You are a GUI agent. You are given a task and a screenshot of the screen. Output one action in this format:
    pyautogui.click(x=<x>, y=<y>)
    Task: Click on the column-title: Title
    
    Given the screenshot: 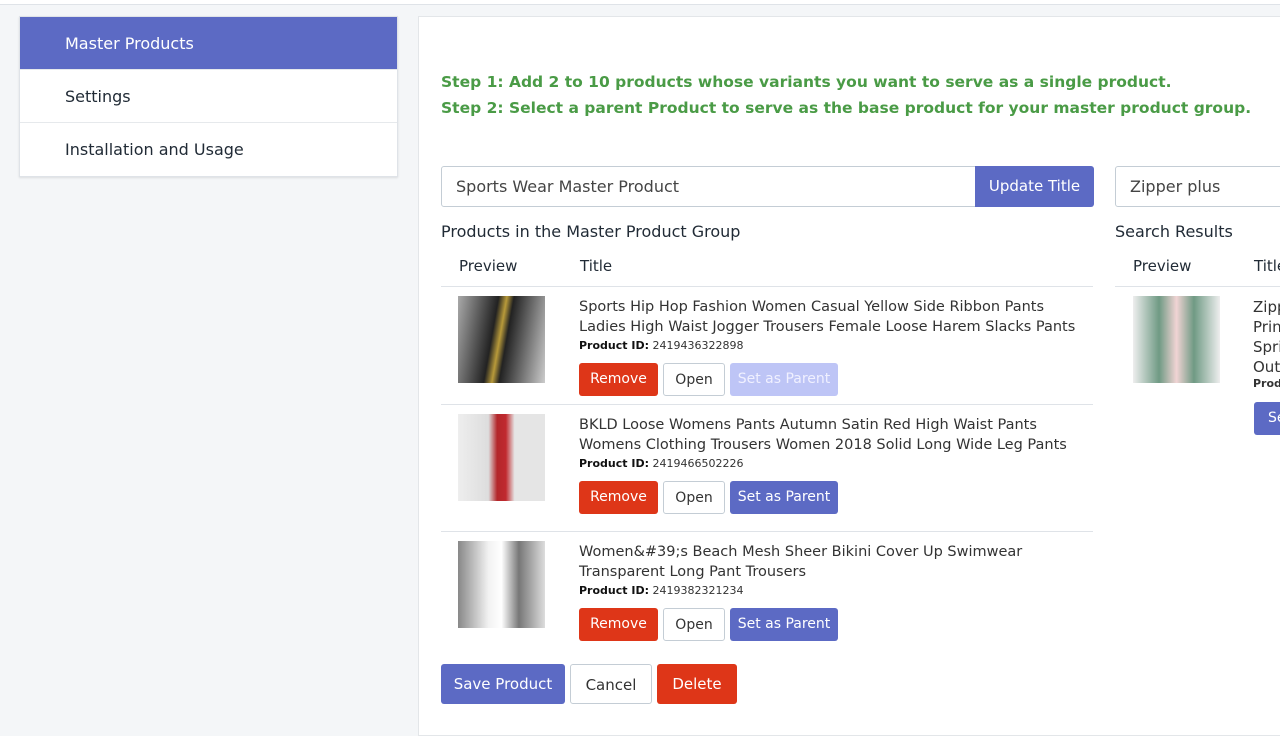 What is the action you would take?
    pyautogui.click(x=596, y=266)
    